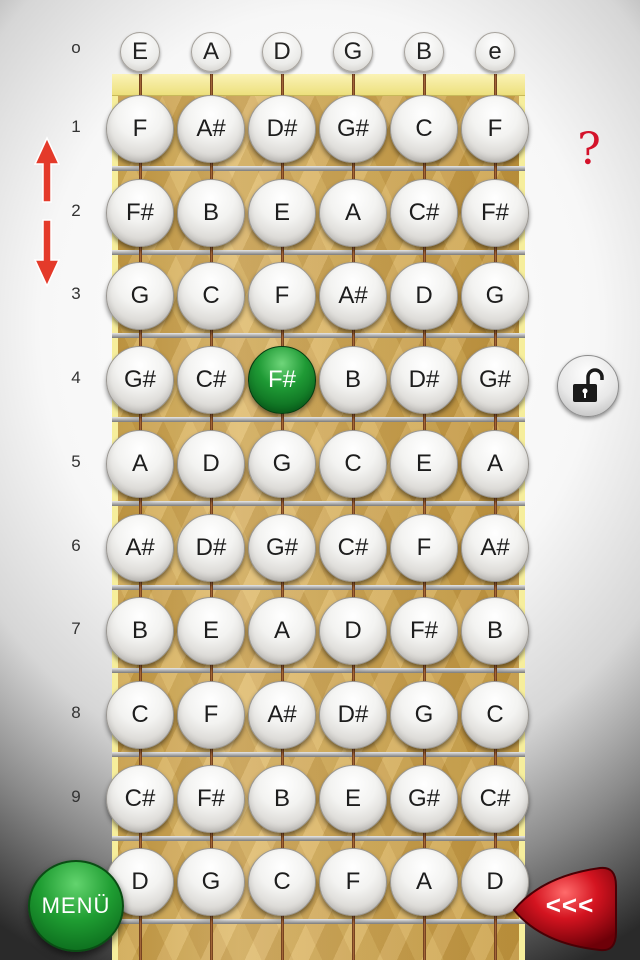 This screenshot has height=960, width=640. What do you see at coordinates (589, 150) in the screenshot?
I see `help-button: ?` at bounding box center [589, 150].